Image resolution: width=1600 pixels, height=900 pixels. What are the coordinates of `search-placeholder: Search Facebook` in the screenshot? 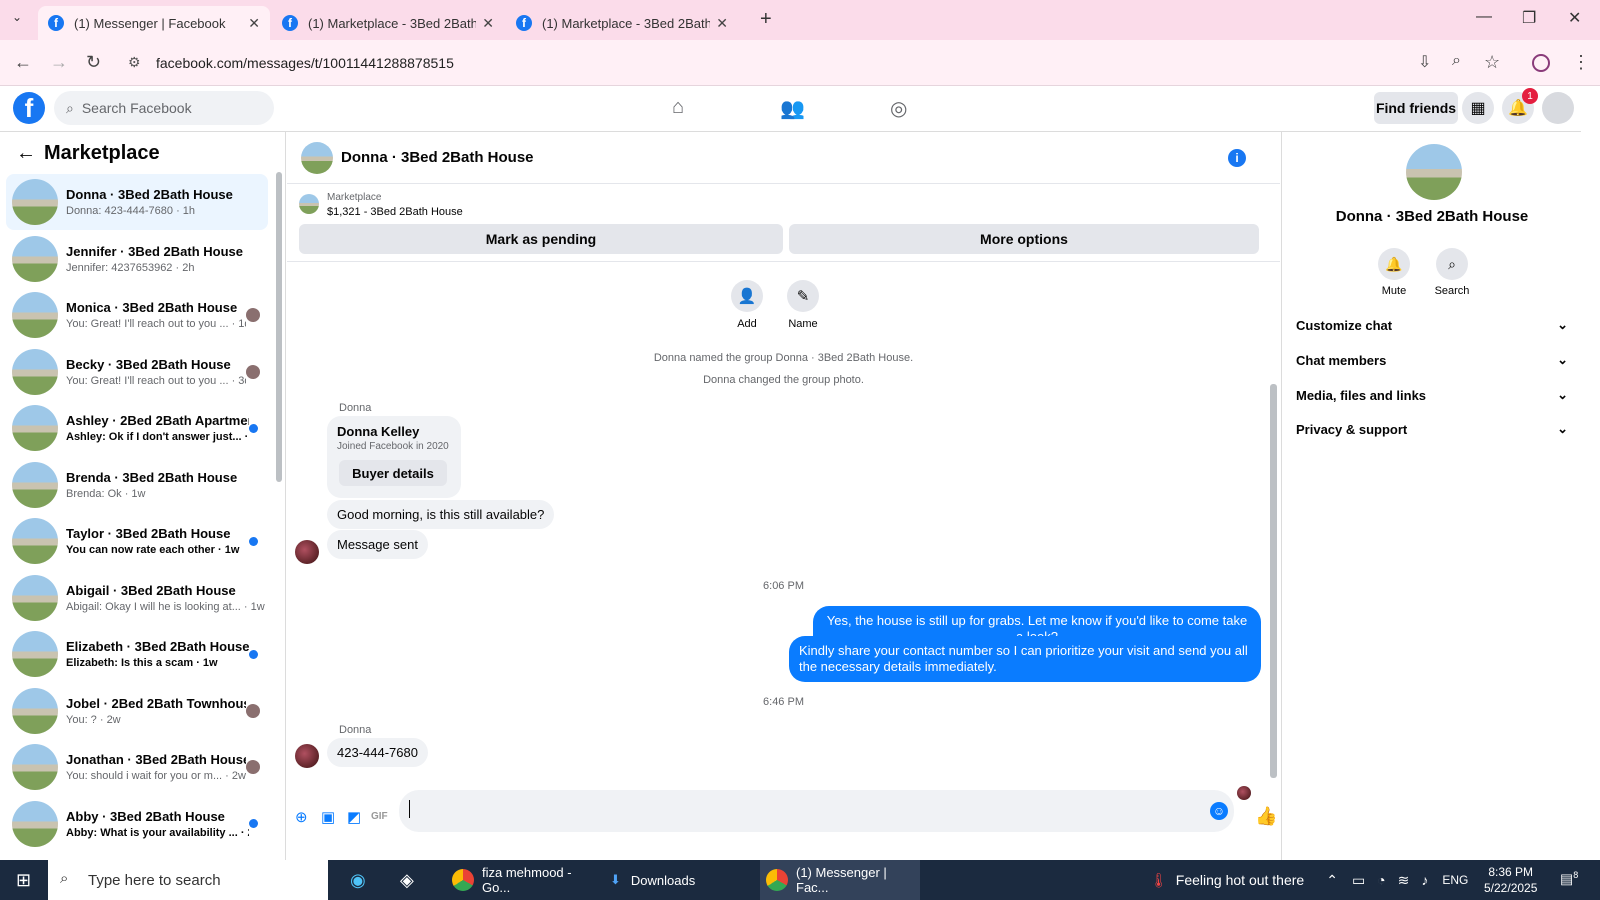 It's located at (136, 108).